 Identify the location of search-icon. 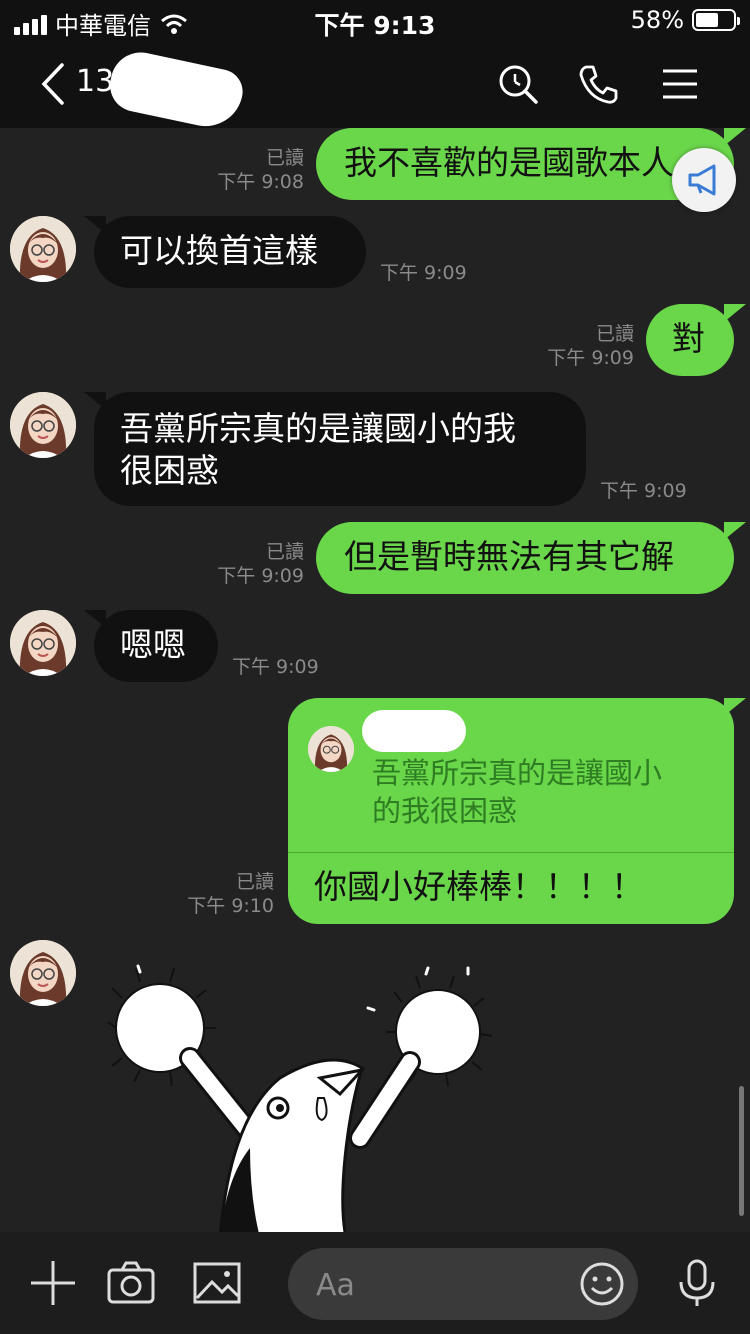
(518, 84).